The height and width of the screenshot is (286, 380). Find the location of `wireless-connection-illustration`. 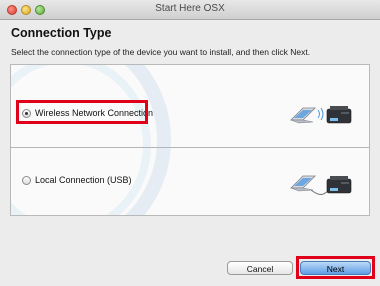

wireless-connection-illustration is located at coordinates (321, 115).